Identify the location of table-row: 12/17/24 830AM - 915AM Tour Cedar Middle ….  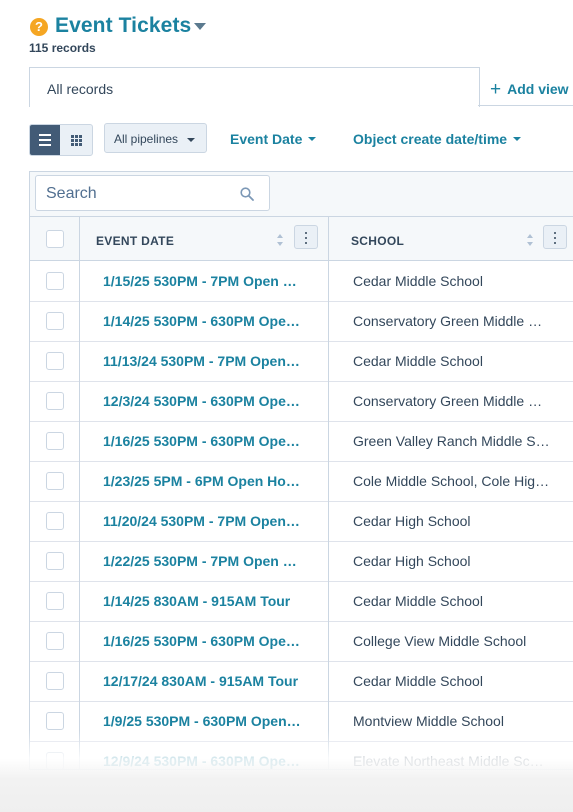
(301, 681).